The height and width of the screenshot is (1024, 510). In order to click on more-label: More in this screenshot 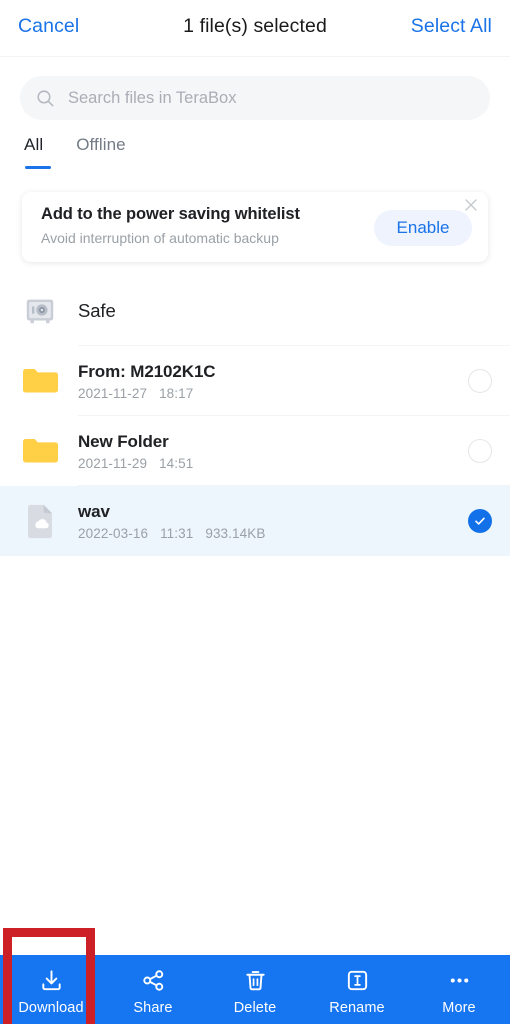, I will do `click(459, 1008)`.